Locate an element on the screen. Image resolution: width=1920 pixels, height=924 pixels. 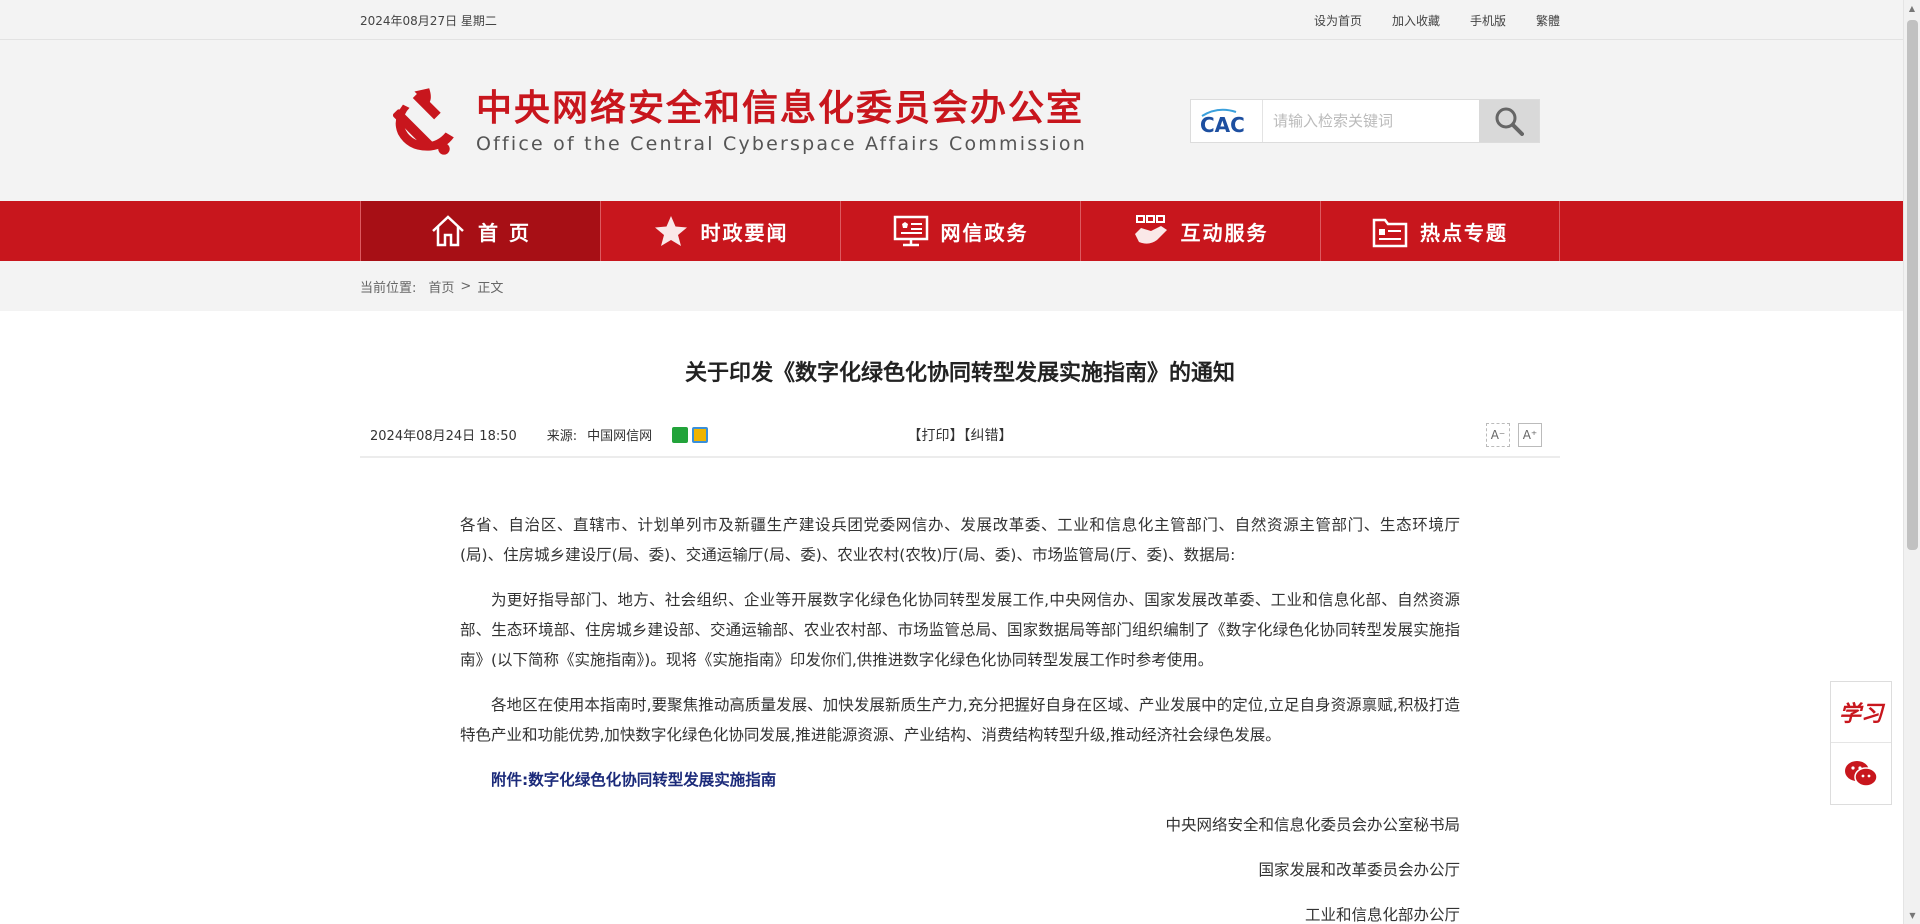
site-title-cn: 中央网络安全和信息化委员会办公室 is located at coordinates (780, 107).